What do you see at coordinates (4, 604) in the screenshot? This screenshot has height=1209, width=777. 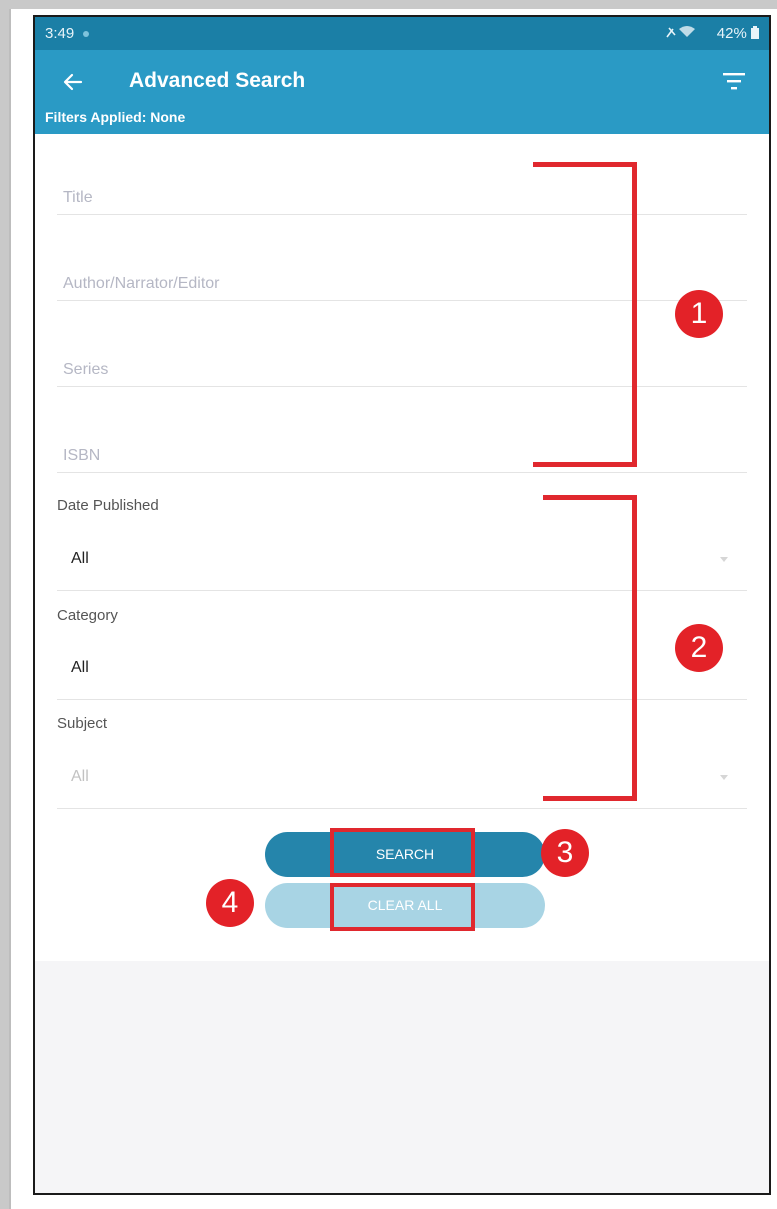 I see `frame-left-border` at bounding box center [4, 604].